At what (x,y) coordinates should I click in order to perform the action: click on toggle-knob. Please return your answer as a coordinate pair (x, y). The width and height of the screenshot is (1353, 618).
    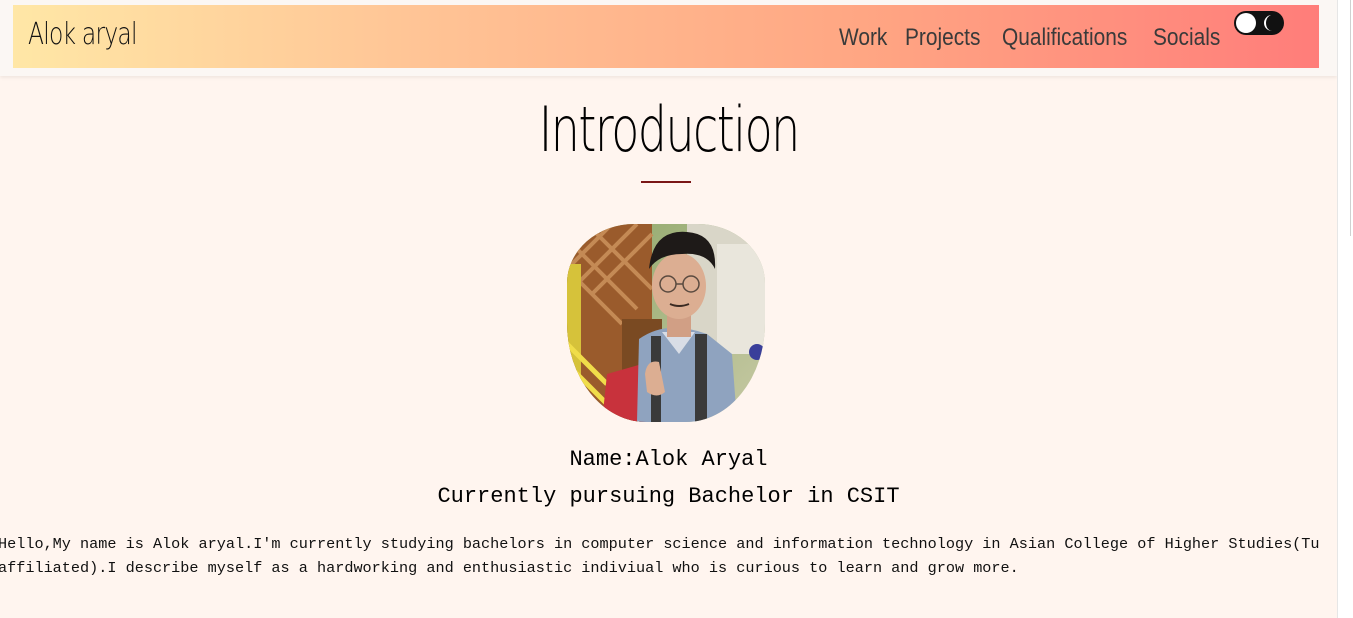
    Looking at the image, I should click on (1246, 23).